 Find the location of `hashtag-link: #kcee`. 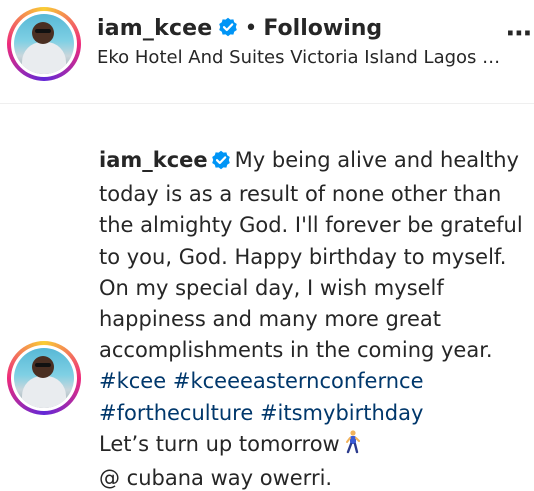

hashtag-link: #kcee is located at coordinates (132, 381).